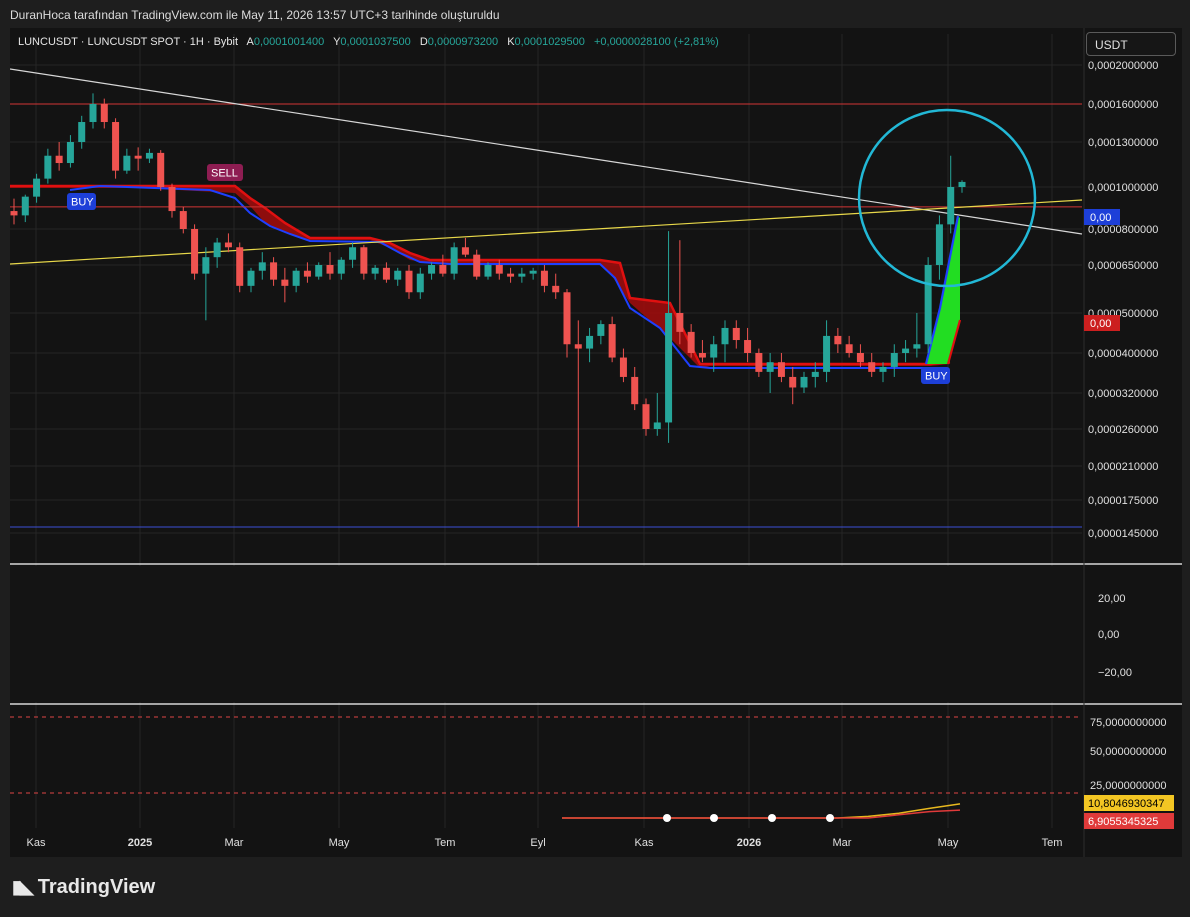 This screenshot has width=1190, height=917. Describe the element at coordinates (445, 843) in the screenshot. I see `time-tick-label: Tem` at that location.